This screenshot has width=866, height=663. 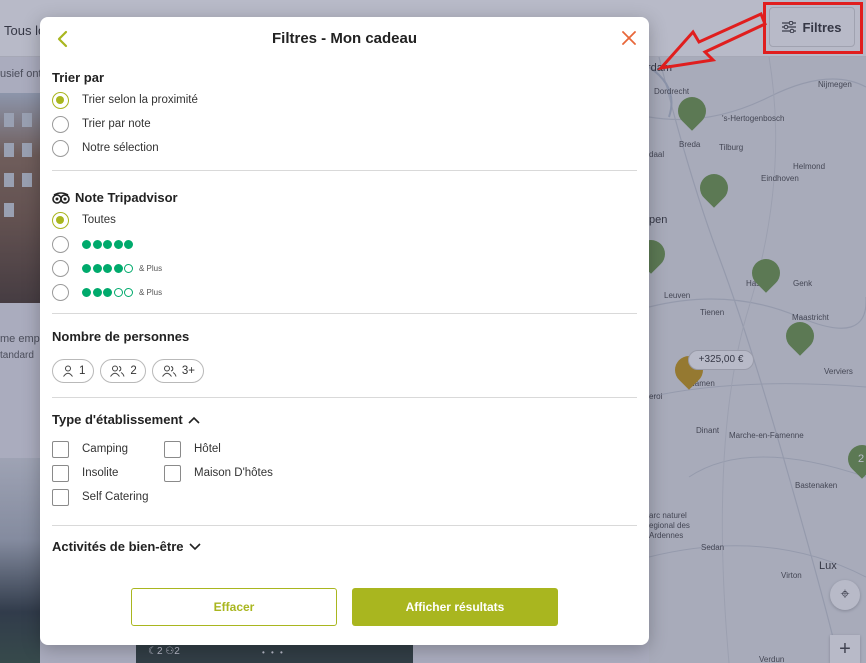 I want to click on sort-option: Trier par note, so click(x=101, y=124).